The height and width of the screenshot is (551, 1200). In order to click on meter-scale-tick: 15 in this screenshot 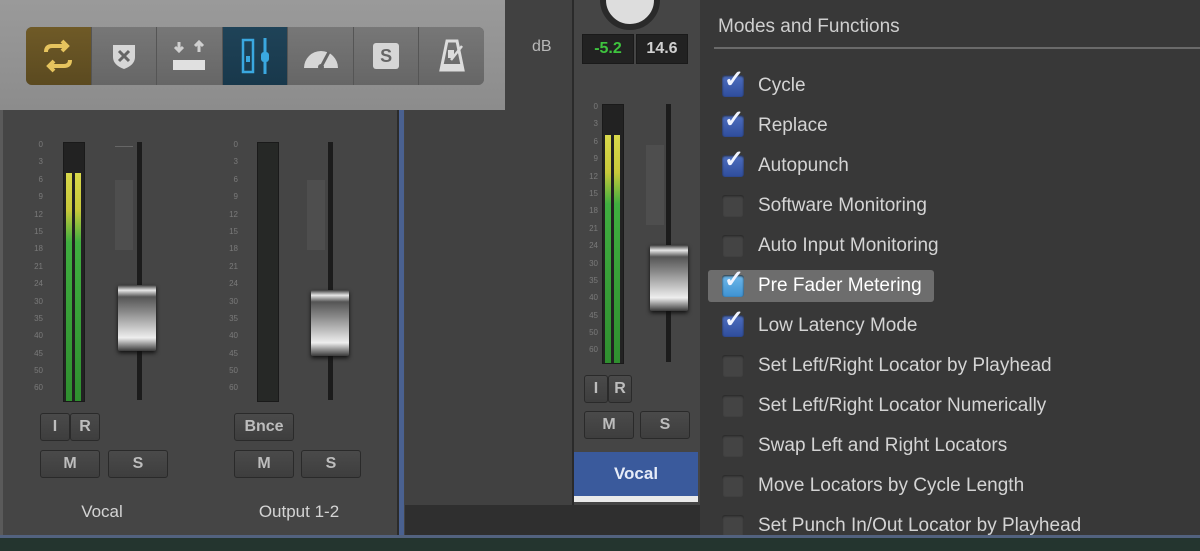, I will do `click(233, 231)`.